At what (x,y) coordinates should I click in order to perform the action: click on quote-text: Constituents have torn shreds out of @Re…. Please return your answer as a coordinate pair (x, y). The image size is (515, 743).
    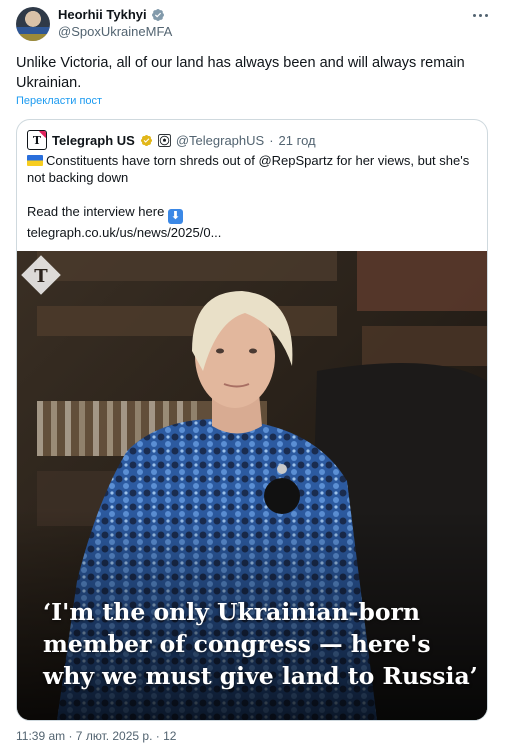
    Looking at the image, I should click on (252, 196).